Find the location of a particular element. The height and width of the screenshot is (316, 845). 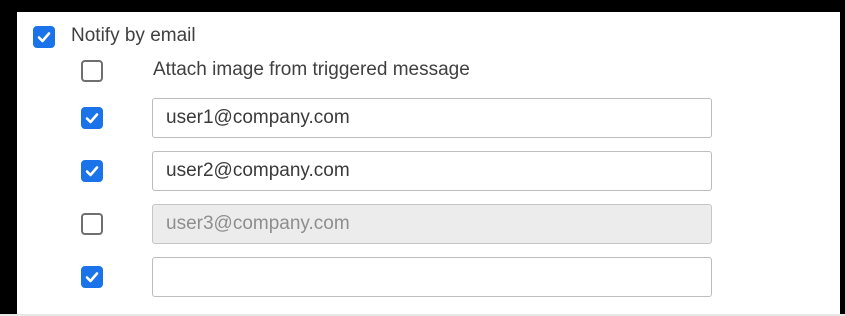

notify-by-email-checkbox is located at coordinates (44, 37).